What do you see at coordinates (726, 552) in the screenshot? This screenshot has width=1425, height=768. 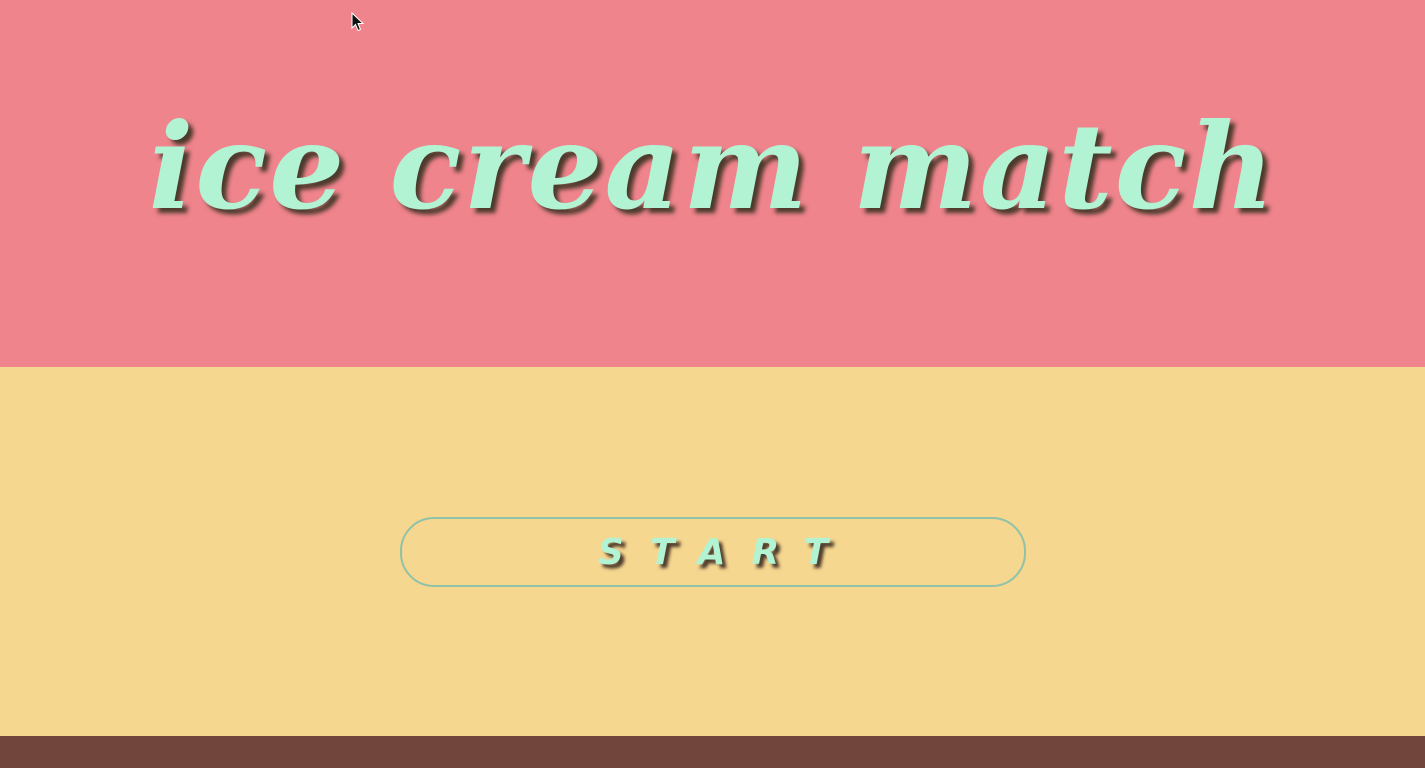 I see `start-button-label: START` at bounding box center [726, 552].